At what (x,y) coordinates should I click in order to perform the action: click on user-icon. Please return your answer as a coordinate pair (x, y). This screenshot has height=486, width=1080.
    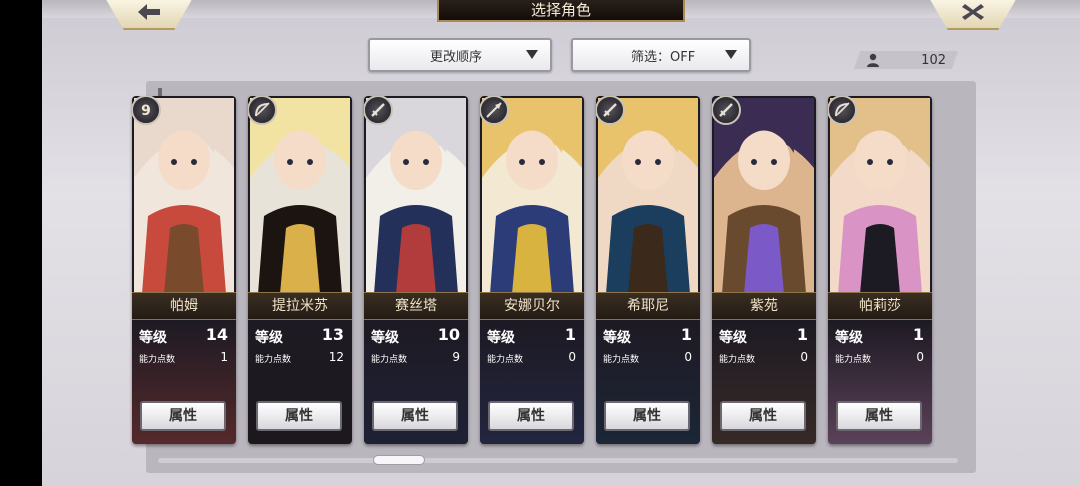
    Looking at the image, I should click on (873, 60).